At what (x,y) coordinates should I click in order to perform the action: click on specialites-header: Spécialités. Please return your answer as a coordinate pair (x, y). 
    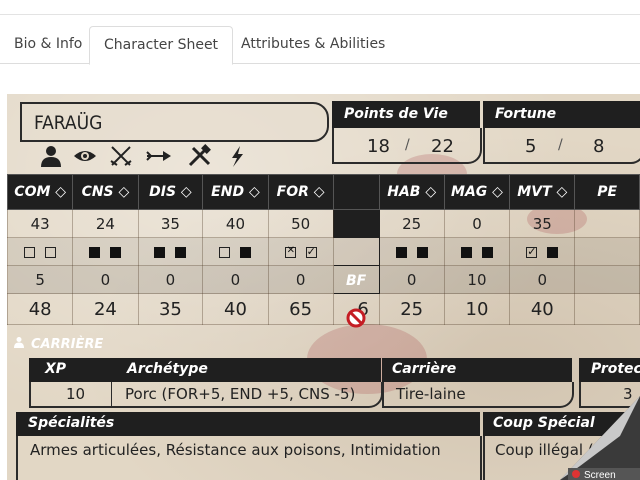
    Looking at the image, I should click on (248, 424).